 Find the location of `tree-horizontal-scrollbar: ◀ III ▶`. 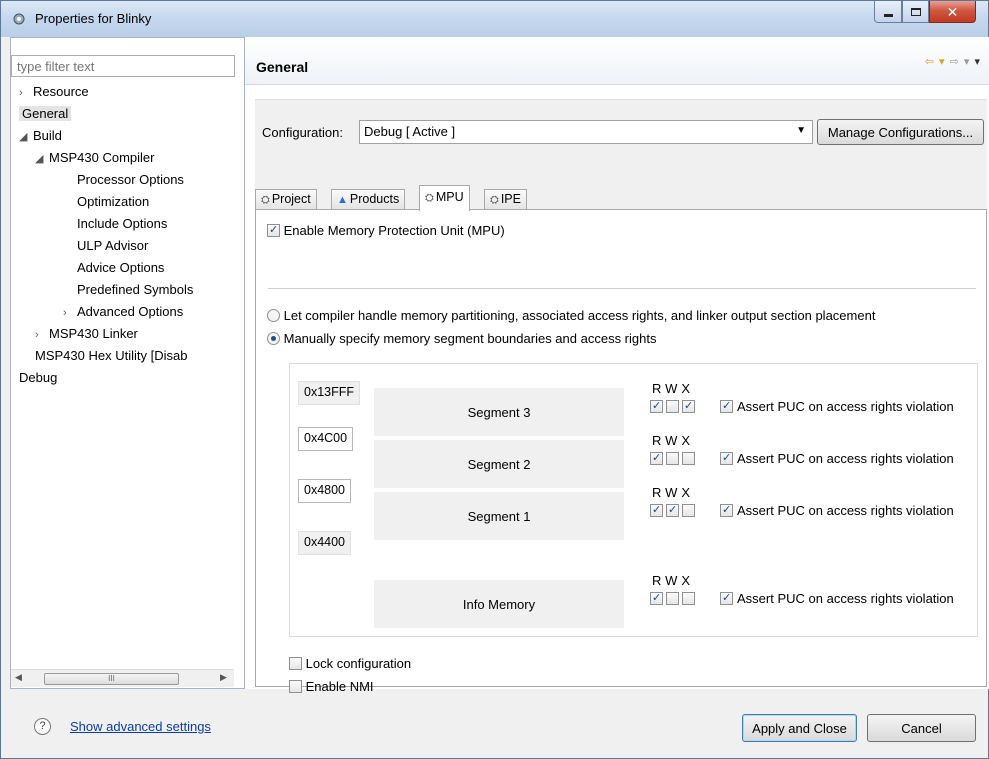

tree-horizontal-scrollbar: ◀ III ▶ is located at coordinates (122, 678).